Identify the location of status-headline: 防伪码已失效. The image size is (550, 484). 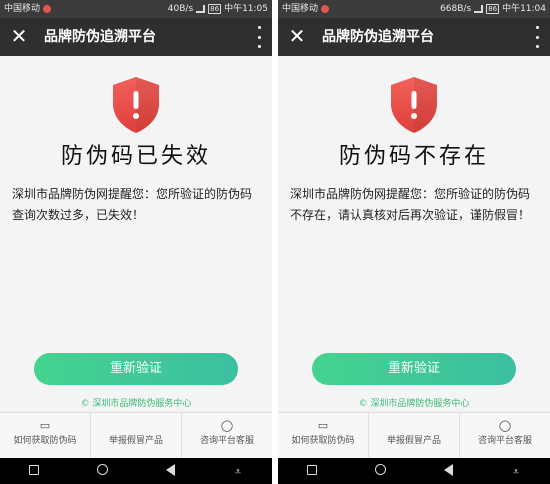
(135, 156).